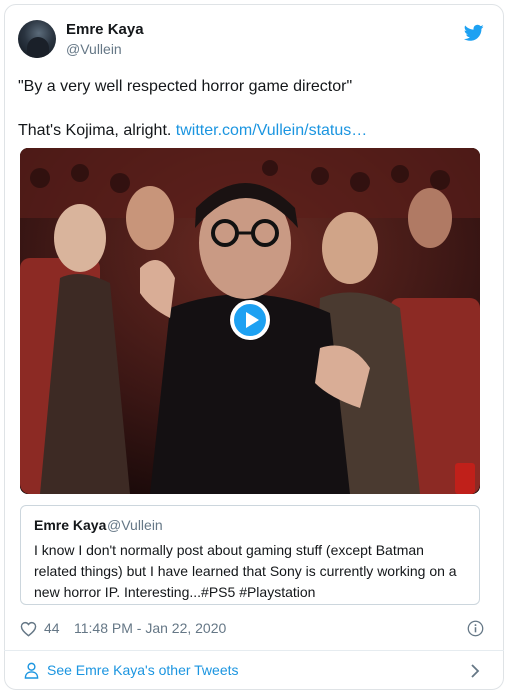 This screenshot has height=695, width=508. I want to click on tweet-line-2-text: That's Kojima, alright., so click(97, 130).